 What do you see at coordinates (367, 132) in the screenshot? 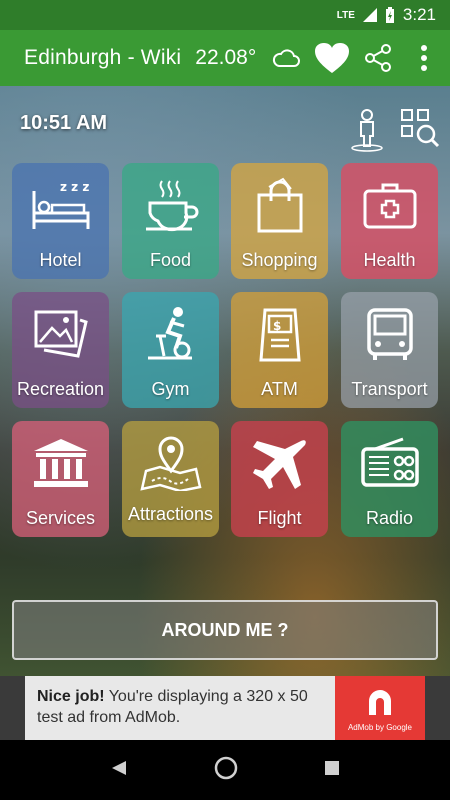
I see `person-location-icon` at bounding box center [367, 132].